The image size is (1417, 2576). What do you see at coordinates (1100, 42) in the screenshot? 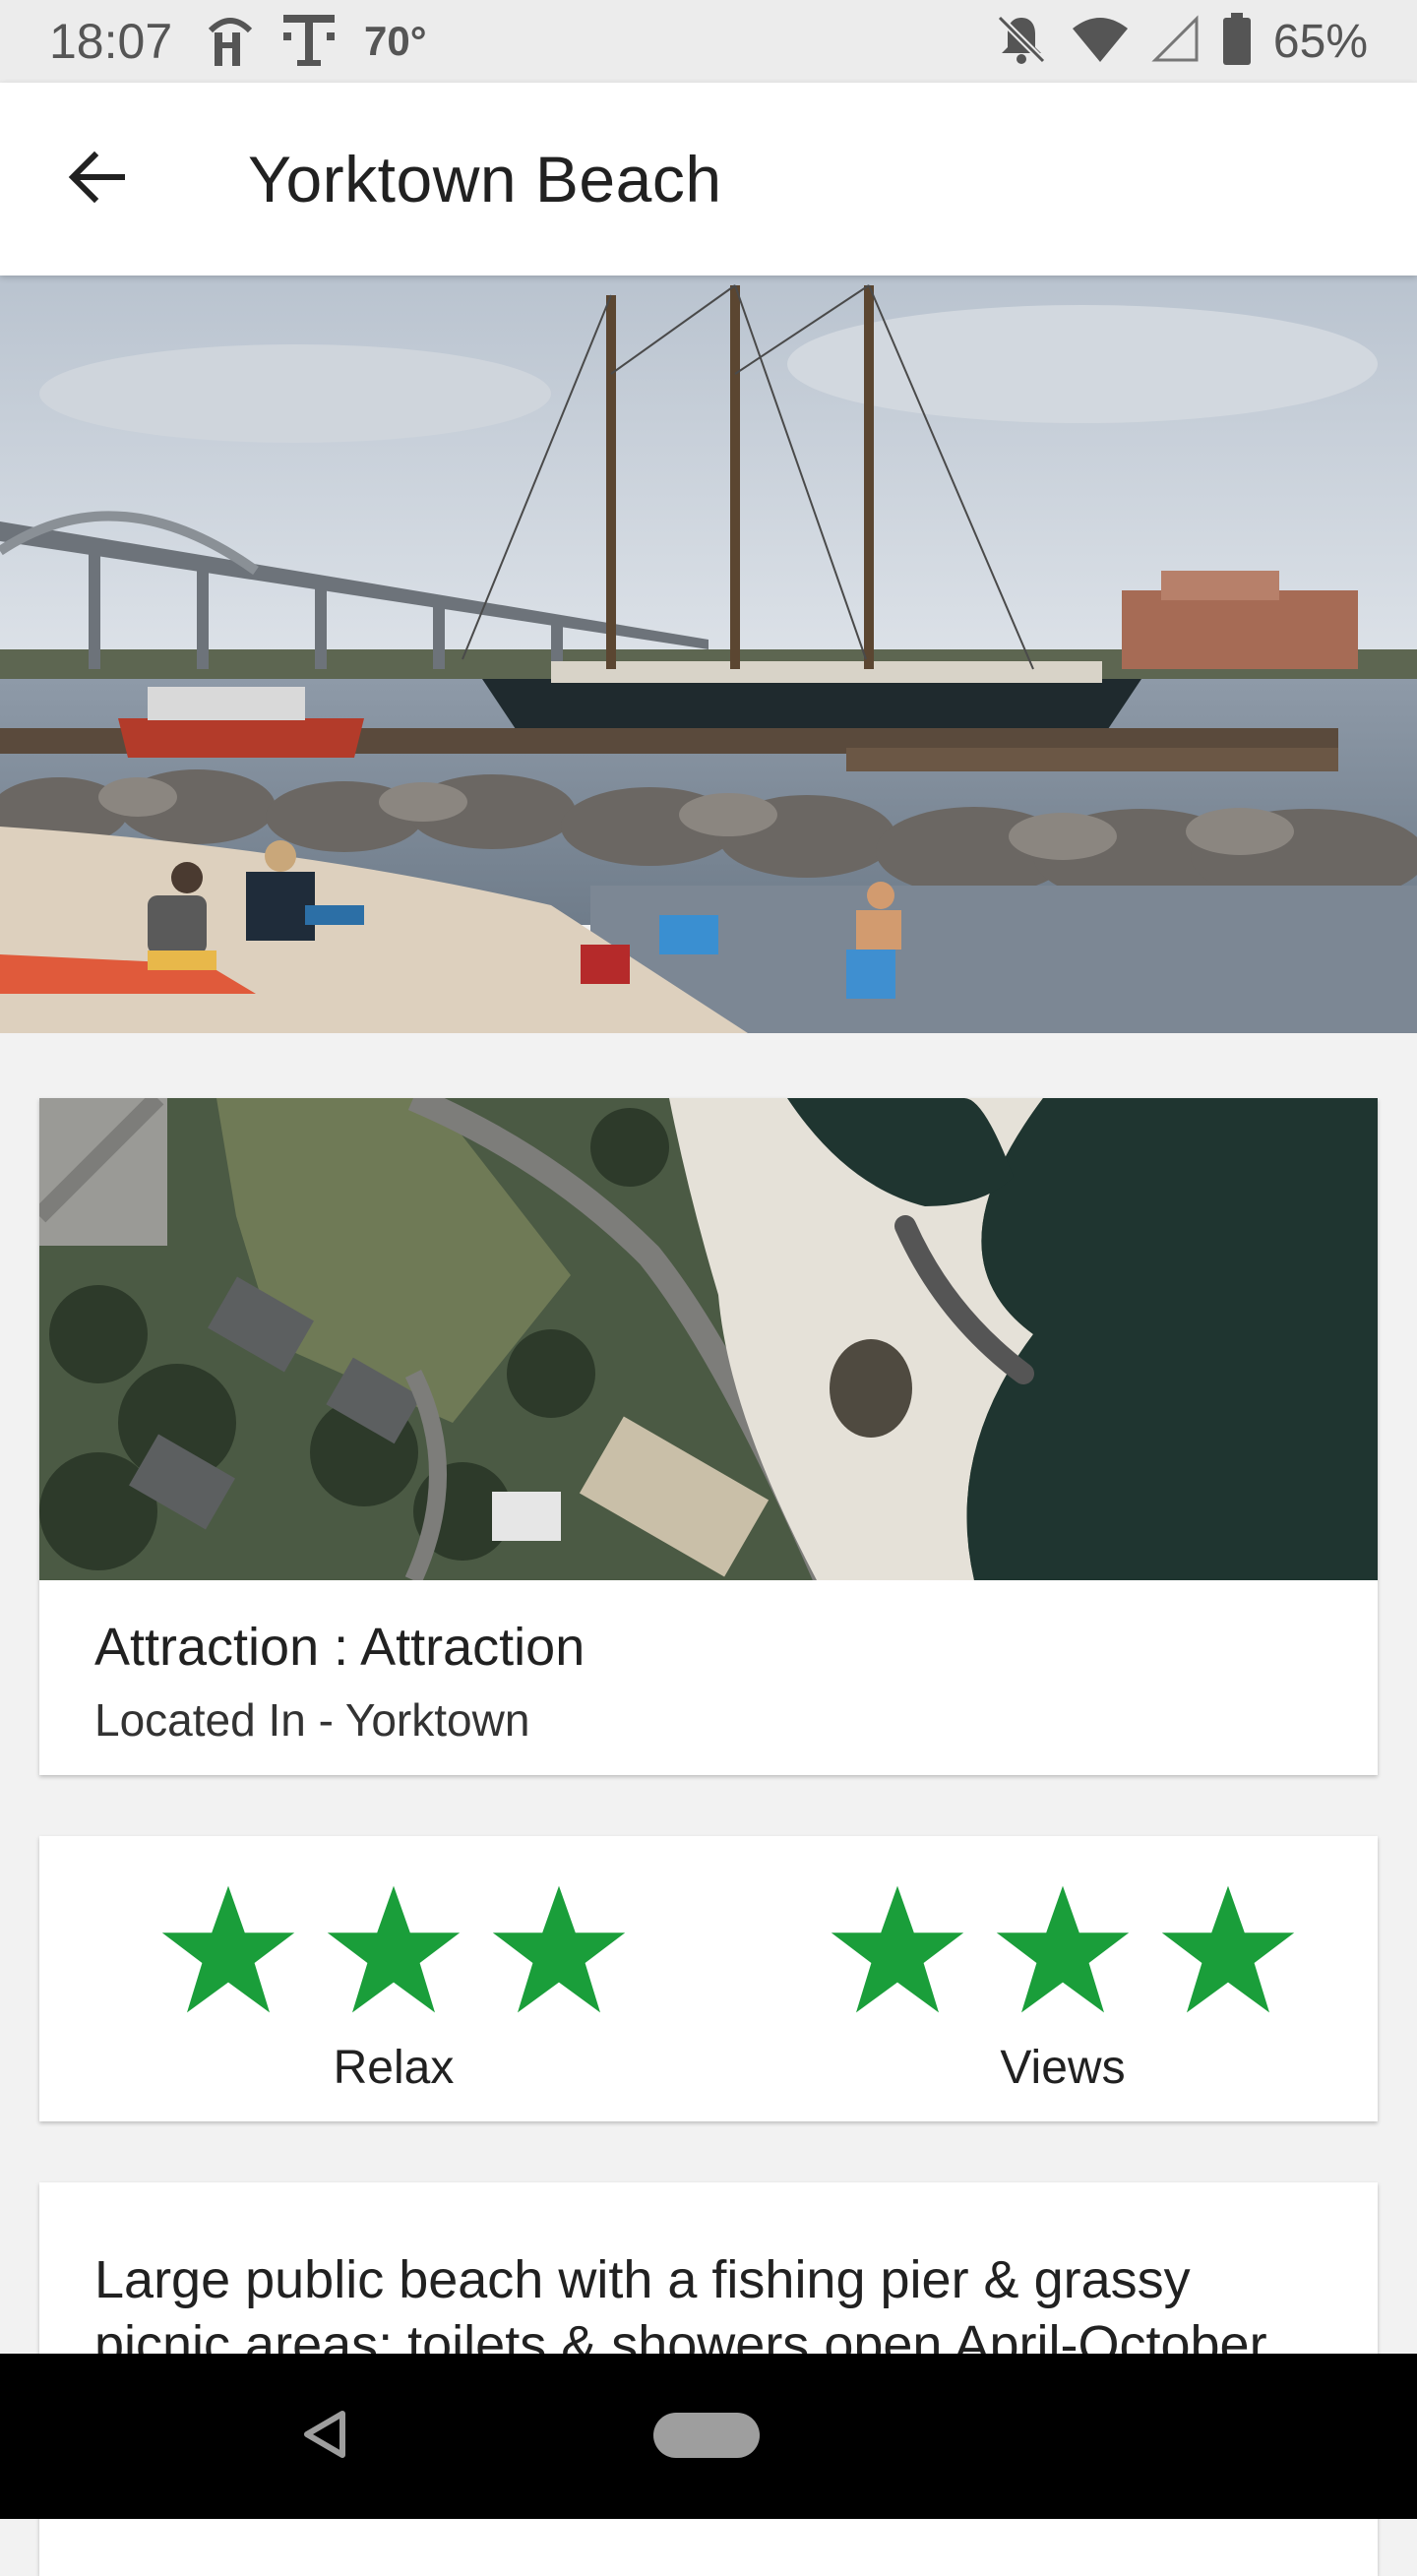
I see `wifi-icon` at bounding box center [1100, 42].